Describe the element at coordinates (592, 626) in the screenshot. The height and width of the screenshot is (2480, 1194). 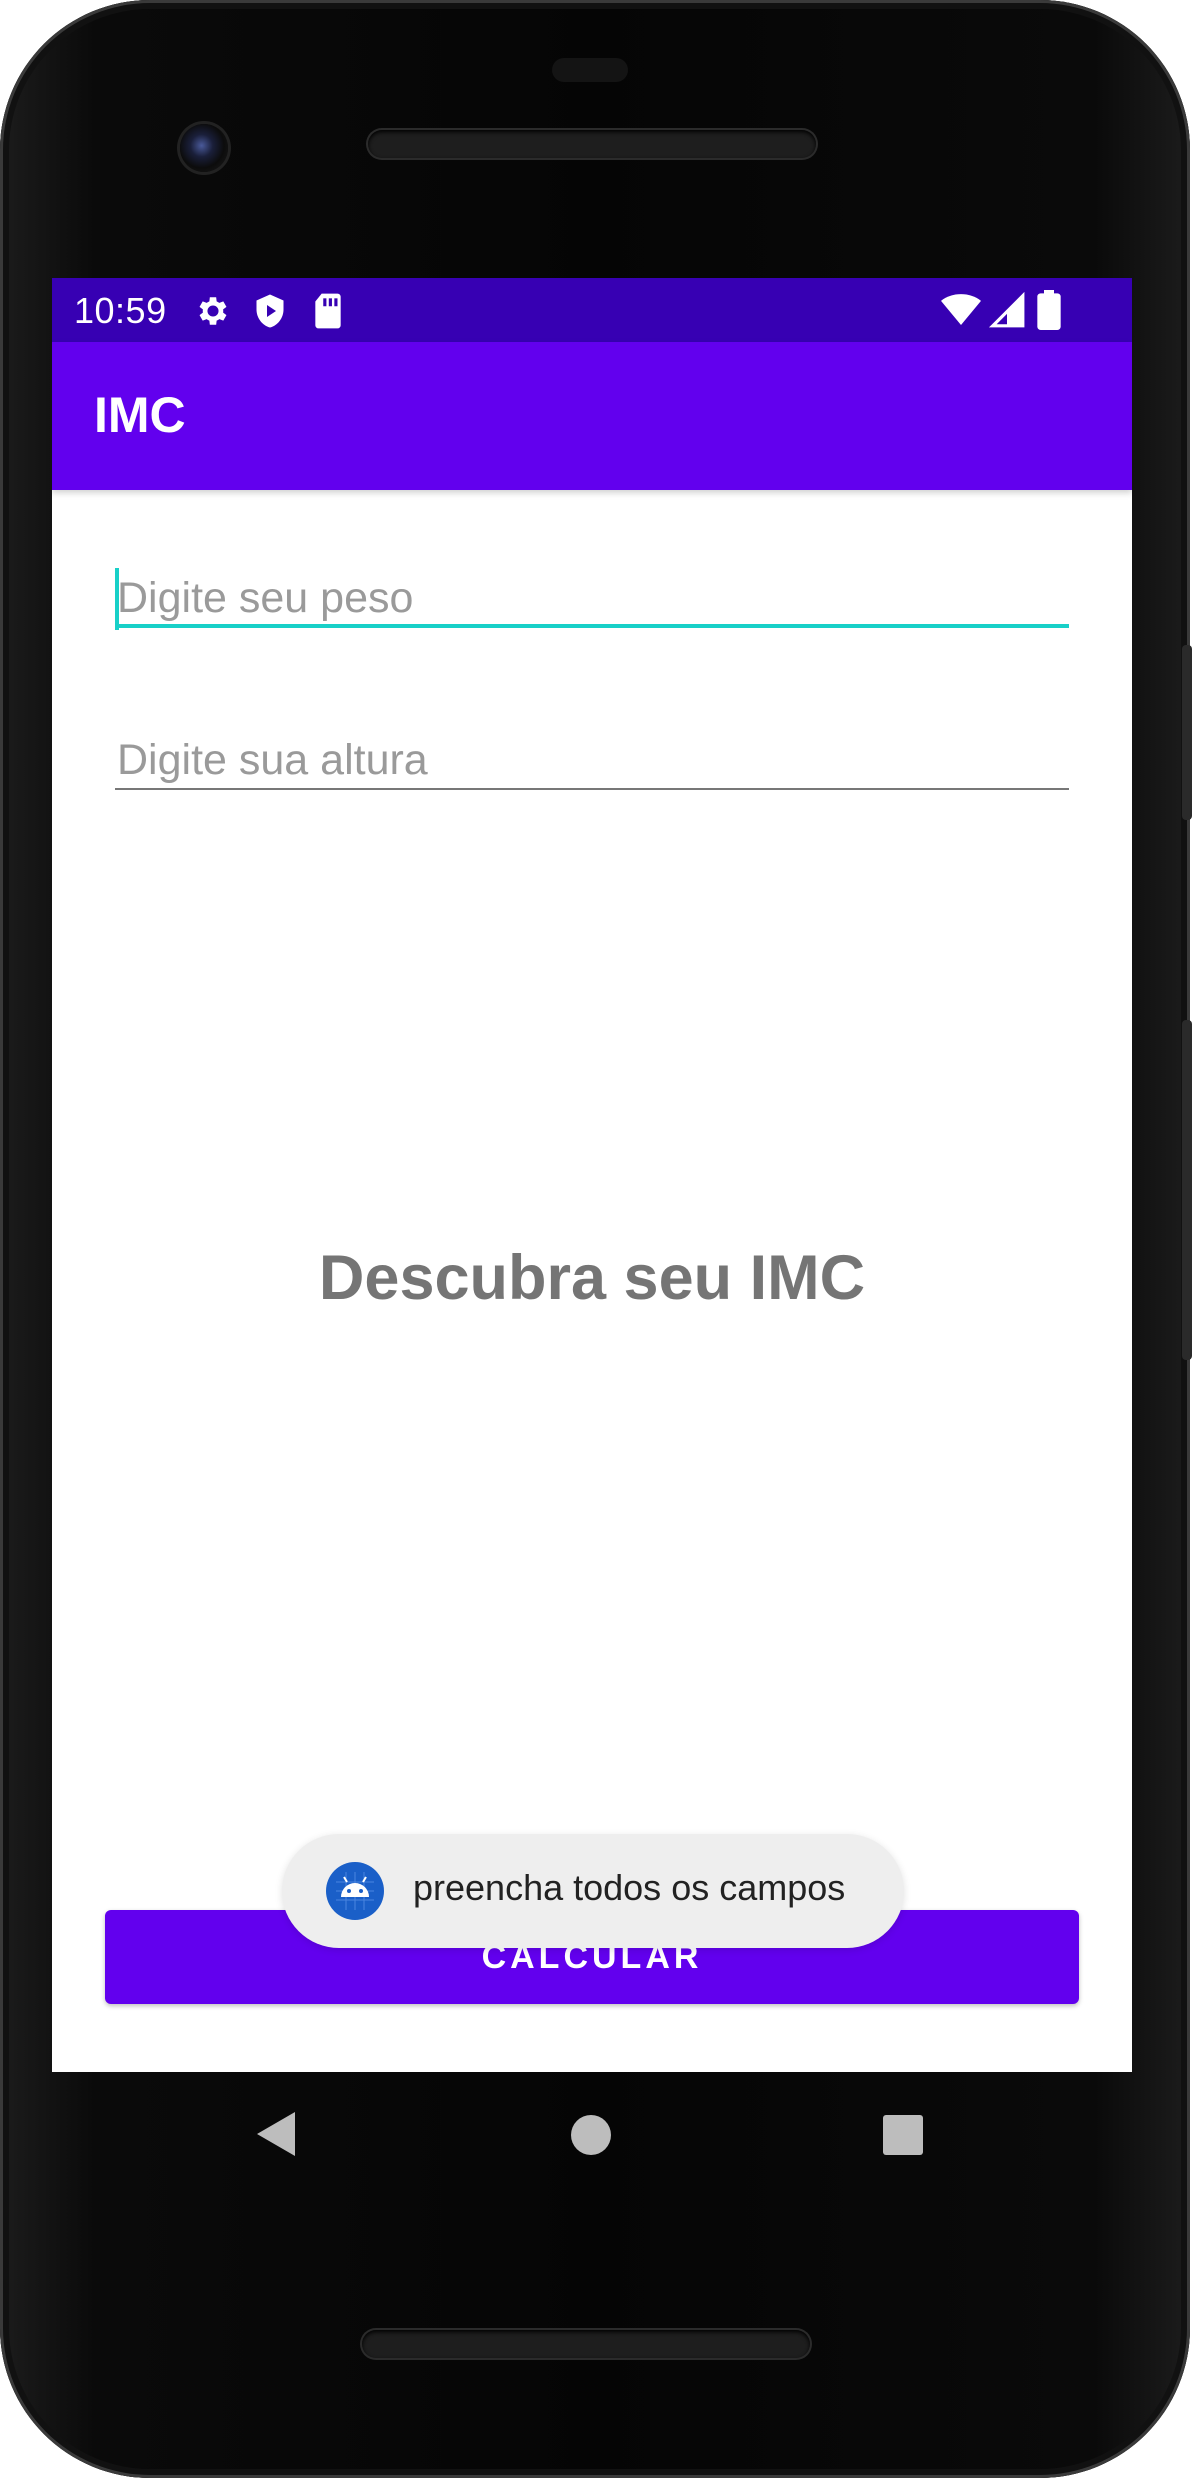
I see `weight-underline` at that location.